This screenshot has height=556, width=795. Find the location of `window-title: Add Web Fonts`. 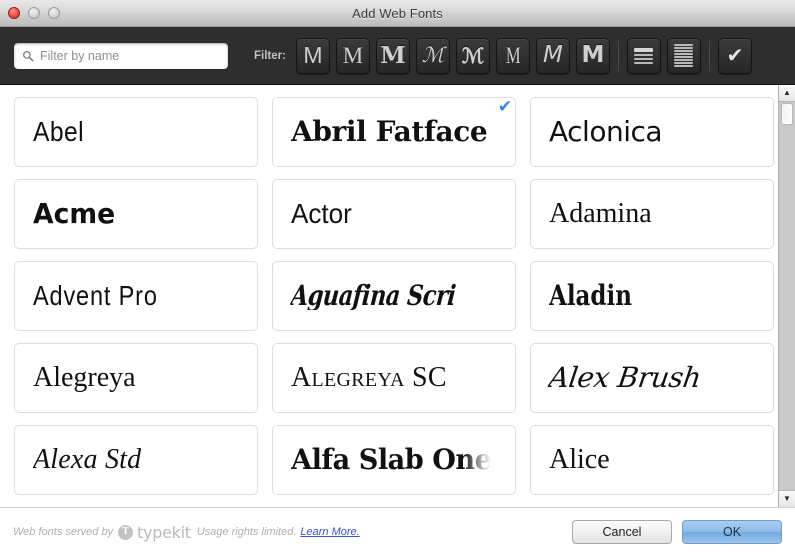

window-title: Add Web Fonts is located at coordinates (397, 13).